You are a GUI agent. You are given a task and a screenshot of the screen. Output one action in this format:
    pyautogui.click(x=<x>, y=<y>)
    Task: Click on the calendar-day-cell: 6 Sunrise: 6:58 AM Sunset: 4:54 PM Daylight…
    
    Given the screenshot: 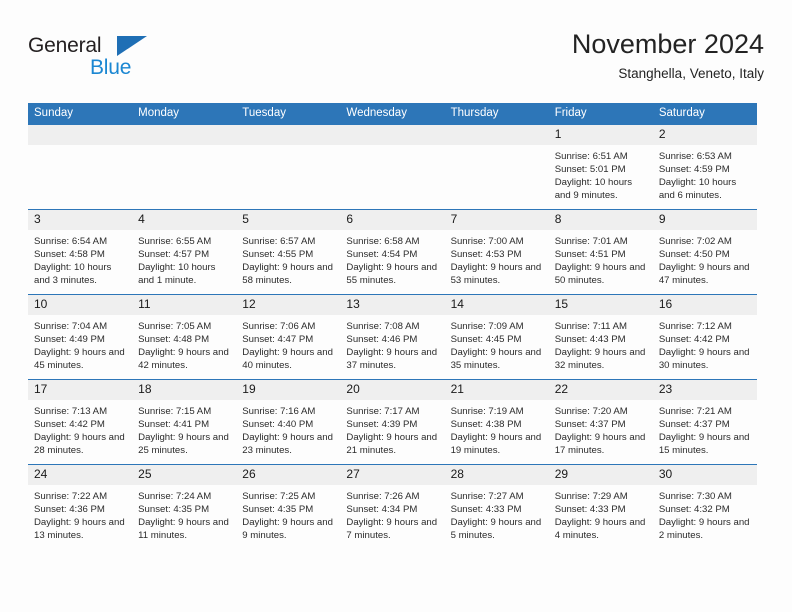 What is the action you would take?
    pyautogui.click(x=392, y=252)
    